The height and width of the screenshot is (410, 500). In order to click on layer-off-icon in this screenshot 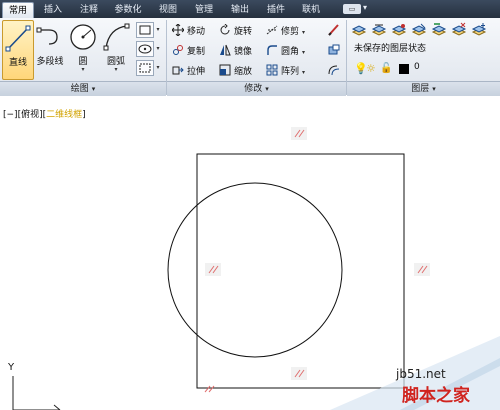, I will do `click(459, 30)`.